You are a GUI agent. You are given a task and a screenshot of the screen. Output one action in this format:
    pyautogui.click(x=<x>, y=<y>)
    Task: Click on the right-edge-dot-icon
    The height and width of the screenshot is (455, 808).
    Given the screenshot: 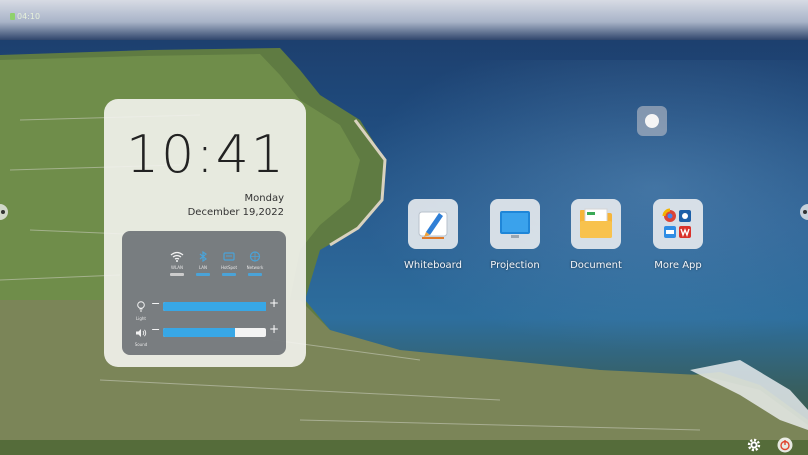 What is the action you would take?
    pyautogui.click(x=805, y=212)
    